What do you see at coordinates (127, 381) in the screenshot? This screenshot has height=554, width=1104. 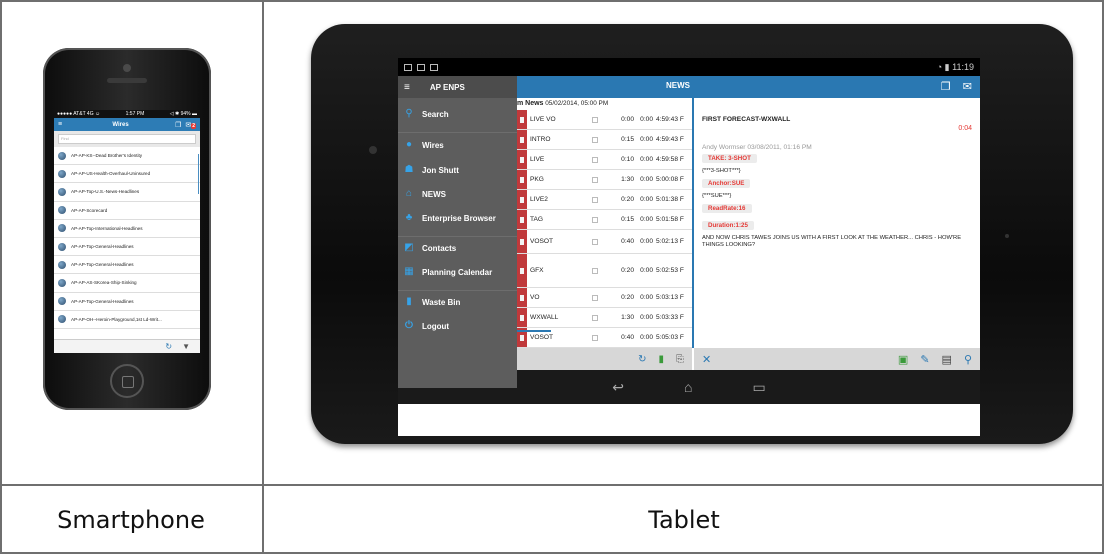 I see `phone-home-button` at bounding box center [127, 381].